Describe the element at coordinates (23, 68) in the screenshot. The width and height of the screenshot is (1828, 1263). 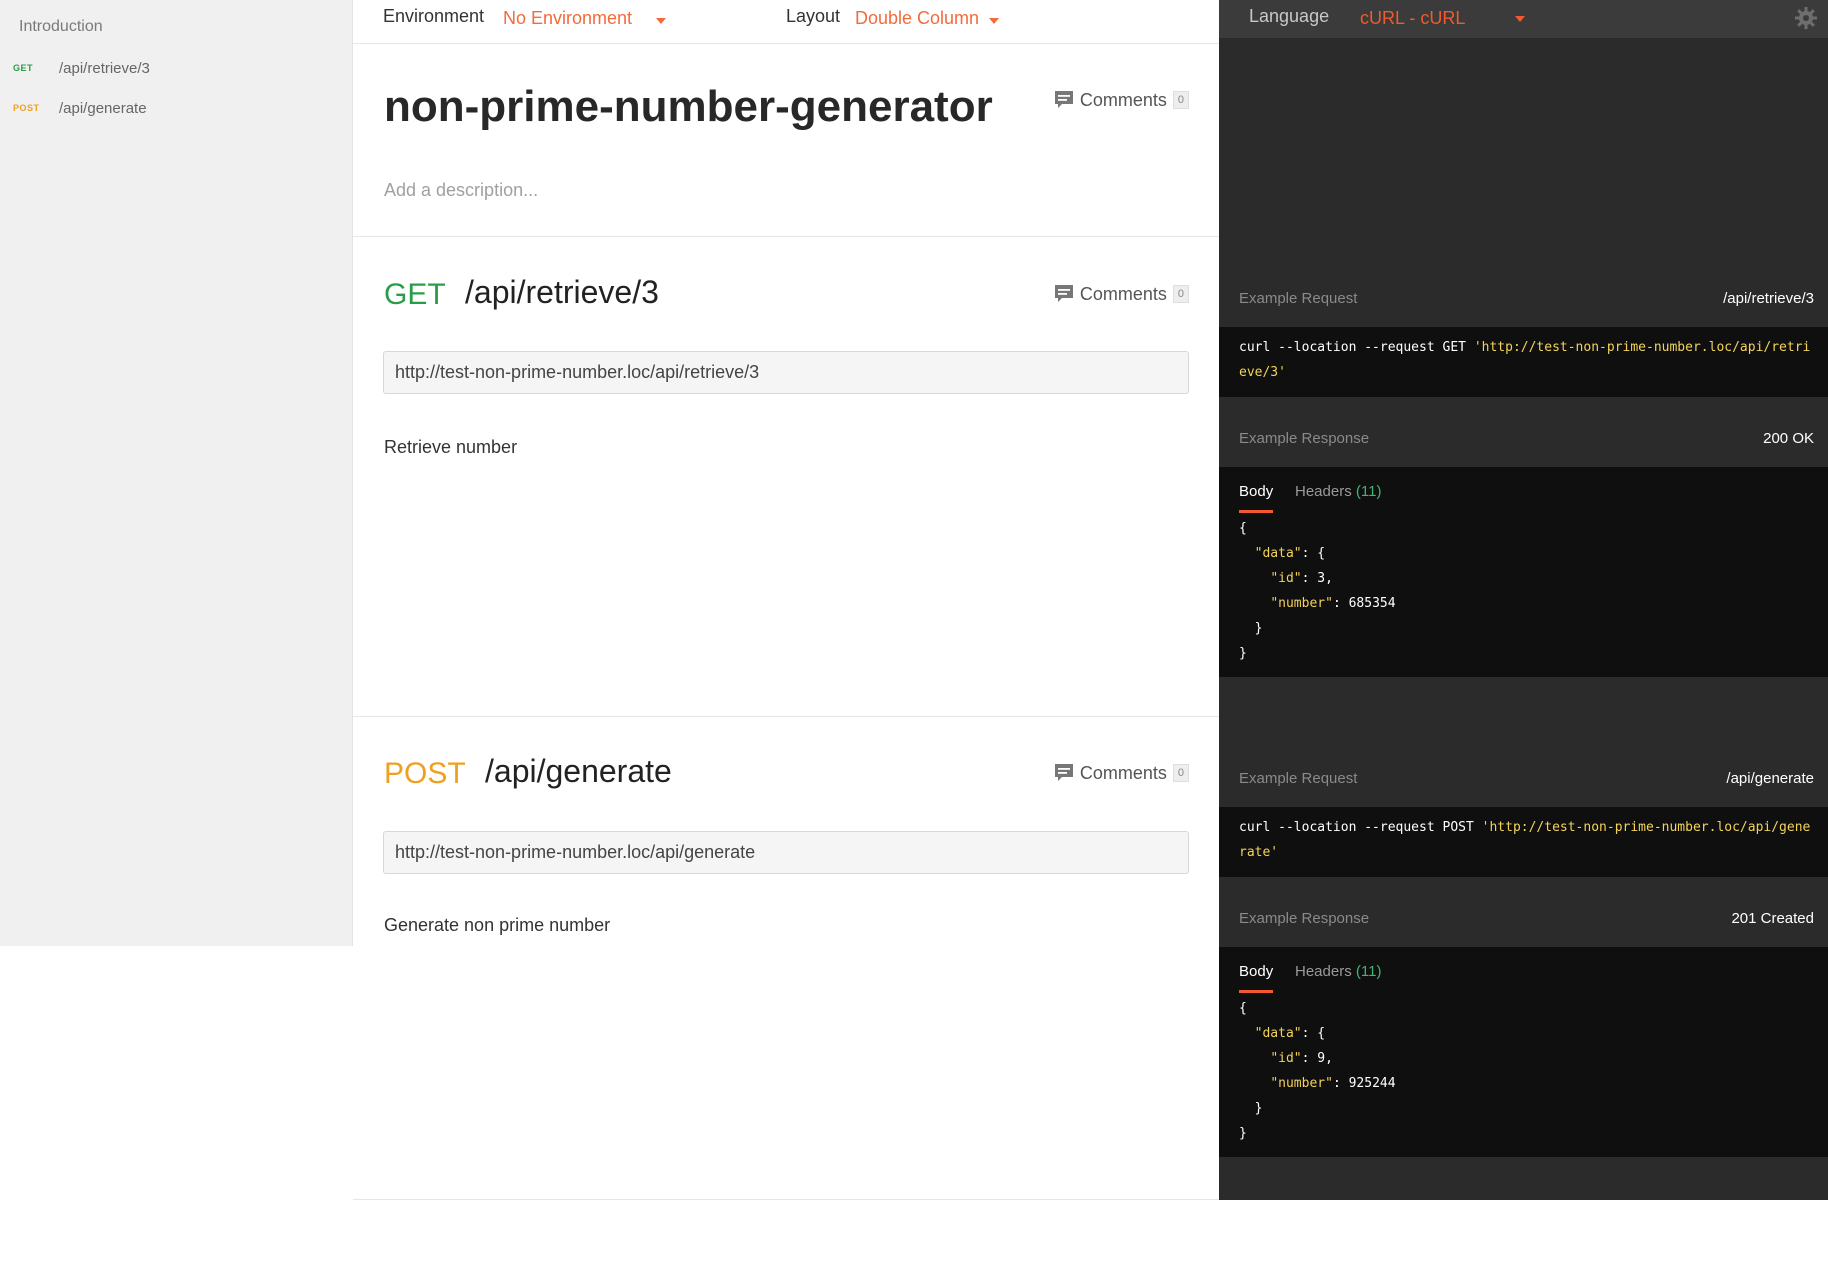
I see `method-badge-get: GET` at that location.